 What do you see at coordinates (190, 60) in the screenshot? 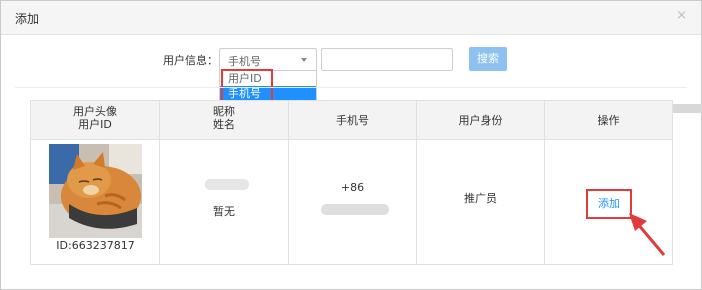
I see `user-info-label: 用户信息：` at bounding box center [190, 60].